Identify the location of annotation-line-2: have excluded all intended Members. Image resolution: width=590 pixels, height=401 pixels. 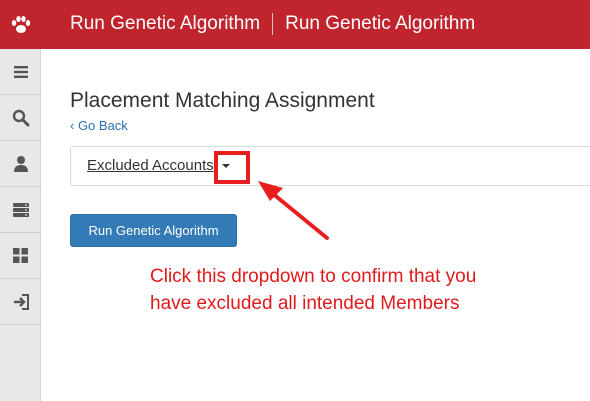
(305, 303).